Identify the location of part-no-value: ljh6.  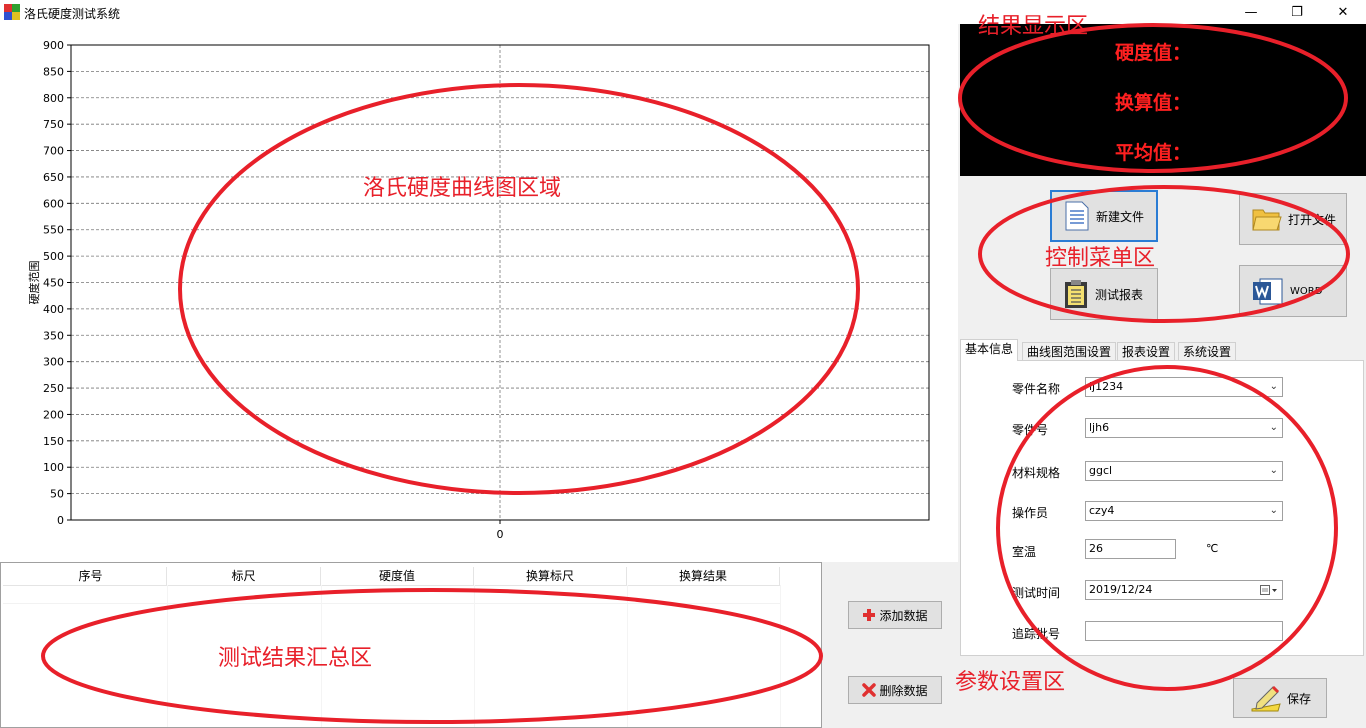
(1099, 427).